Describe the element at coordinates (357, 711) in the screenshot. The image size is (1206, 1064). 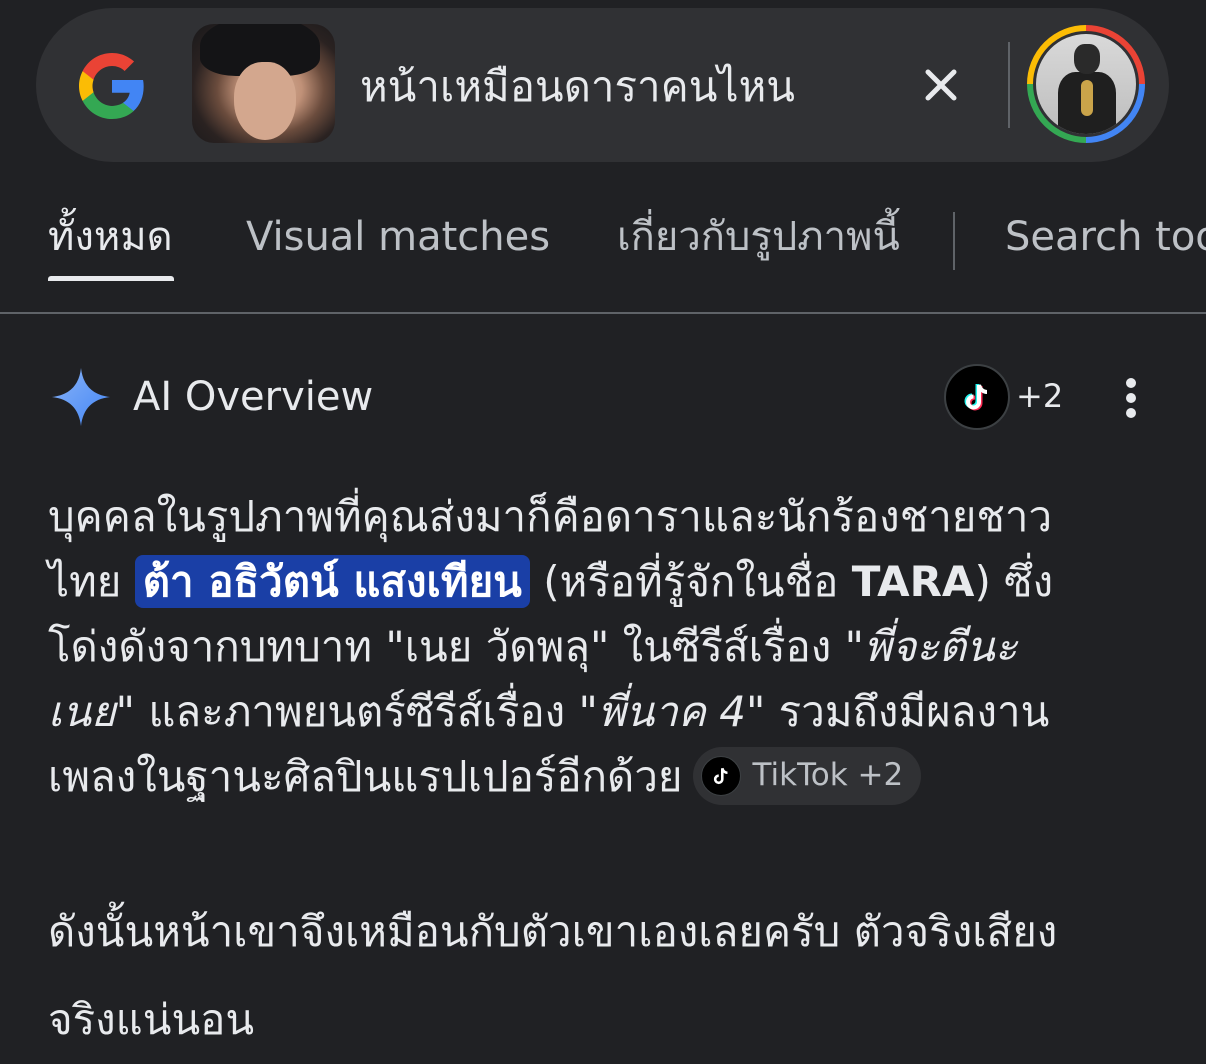
I see `text-span: และภาพยนตร์ซีรีส์เรื่อง` at that location.